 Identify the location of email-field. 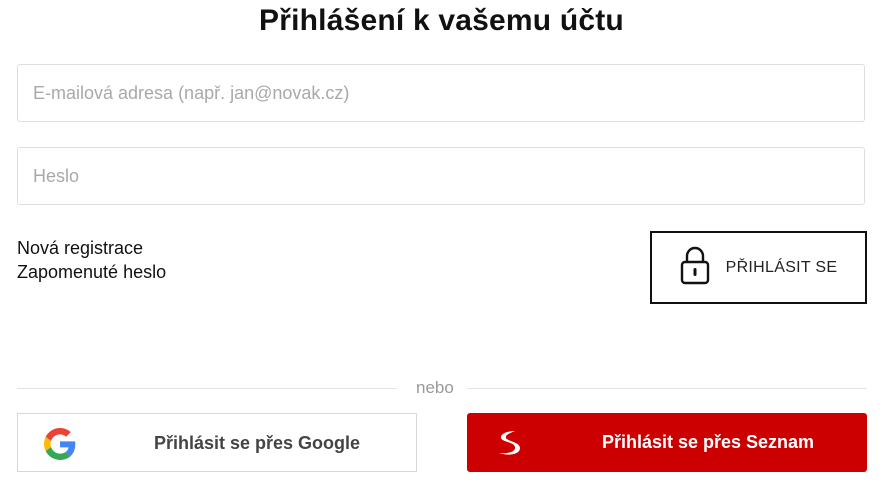
(441, 93).